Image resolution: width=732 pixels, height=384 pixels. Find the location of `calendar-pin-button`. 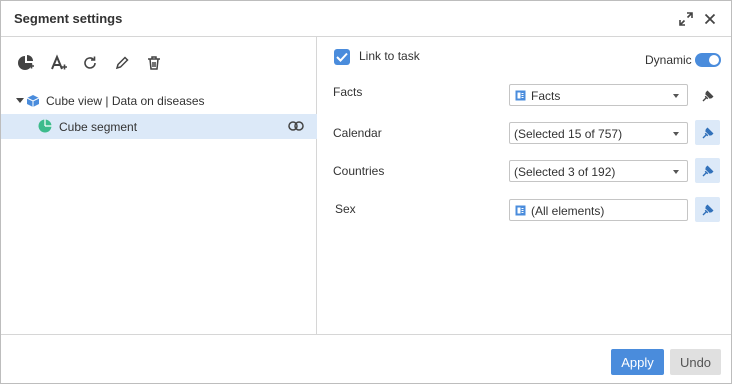

calendar-pin-button is located at coordinates (707, 132).